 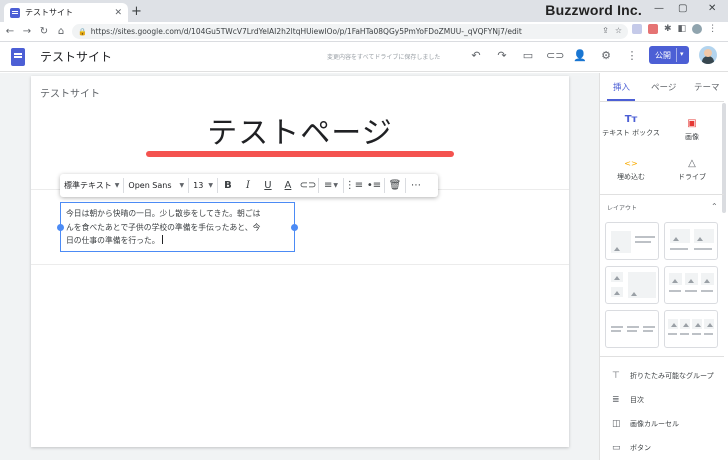 I want to click on extension-toolbar: ✱ ◧ ⋮, so click(x=674, y=29).